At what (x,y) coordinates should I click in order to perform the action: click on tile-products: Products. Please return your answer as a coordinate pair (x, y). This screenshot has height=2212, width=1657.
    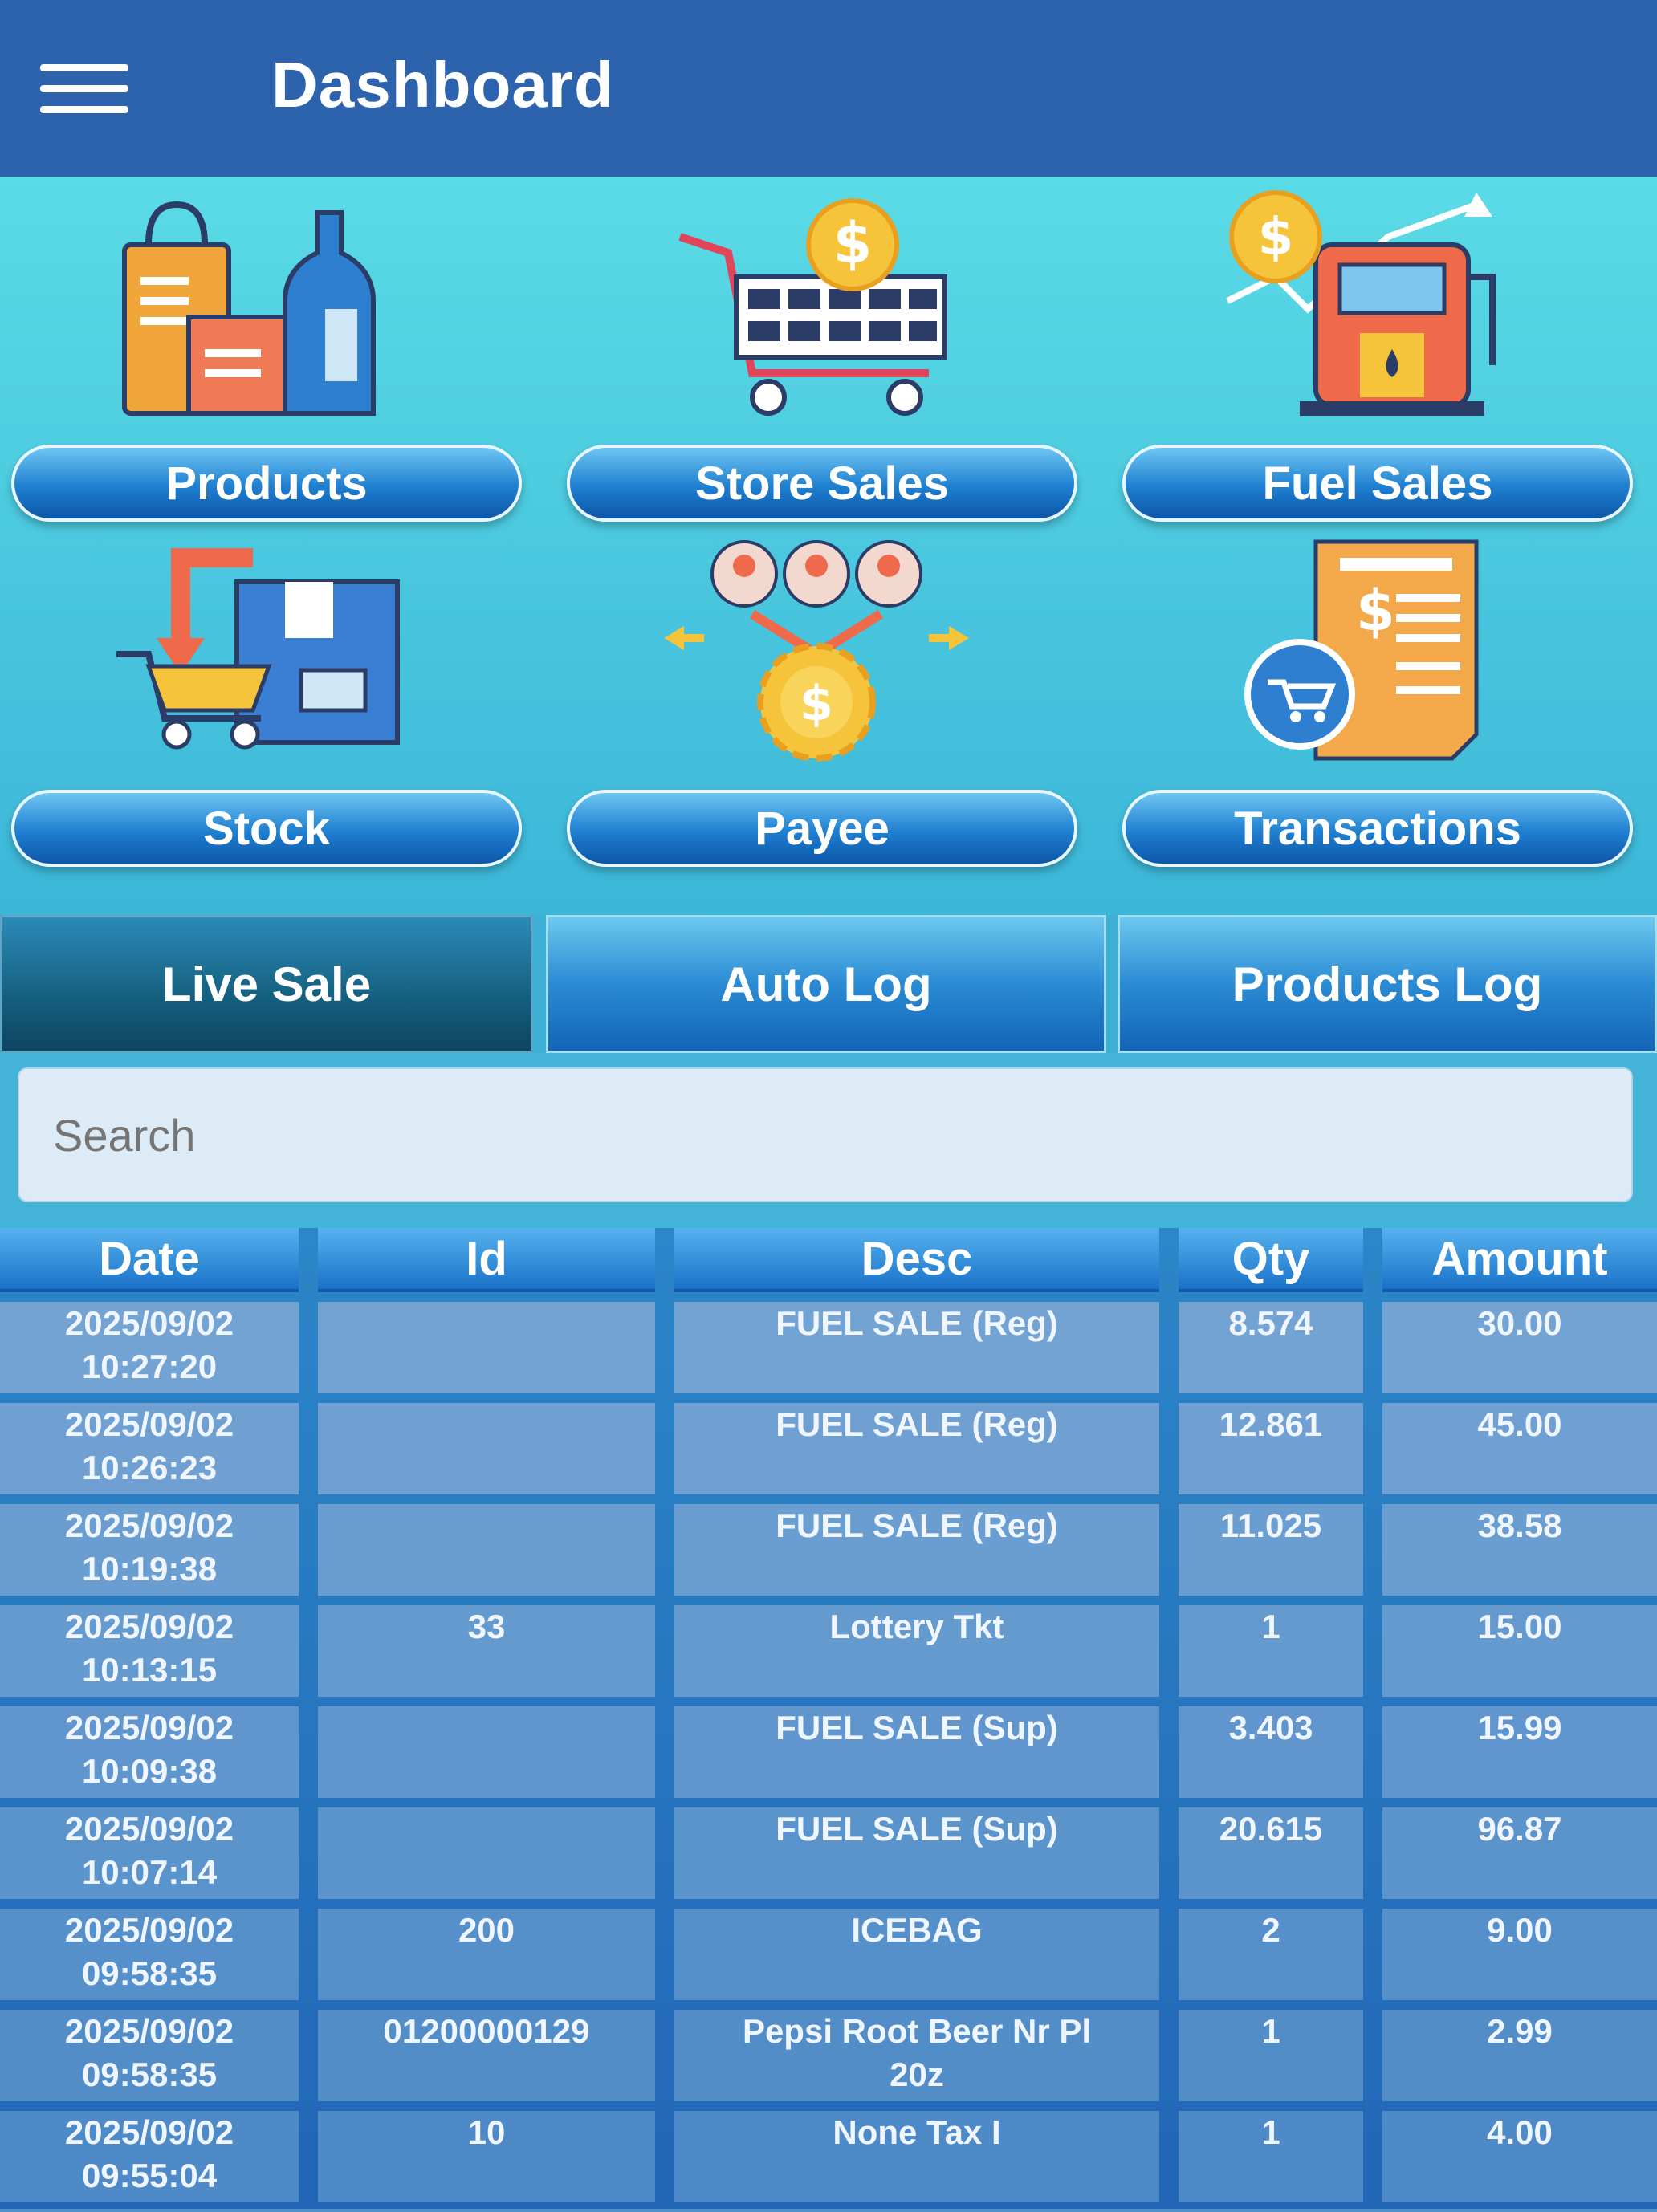
    Looking at the image, I should click on (261, 350).